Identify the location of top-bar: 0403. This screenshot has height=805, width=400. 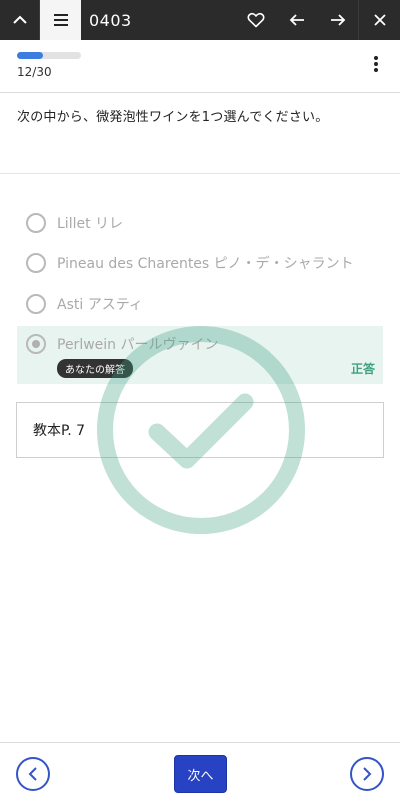
(200, 20).